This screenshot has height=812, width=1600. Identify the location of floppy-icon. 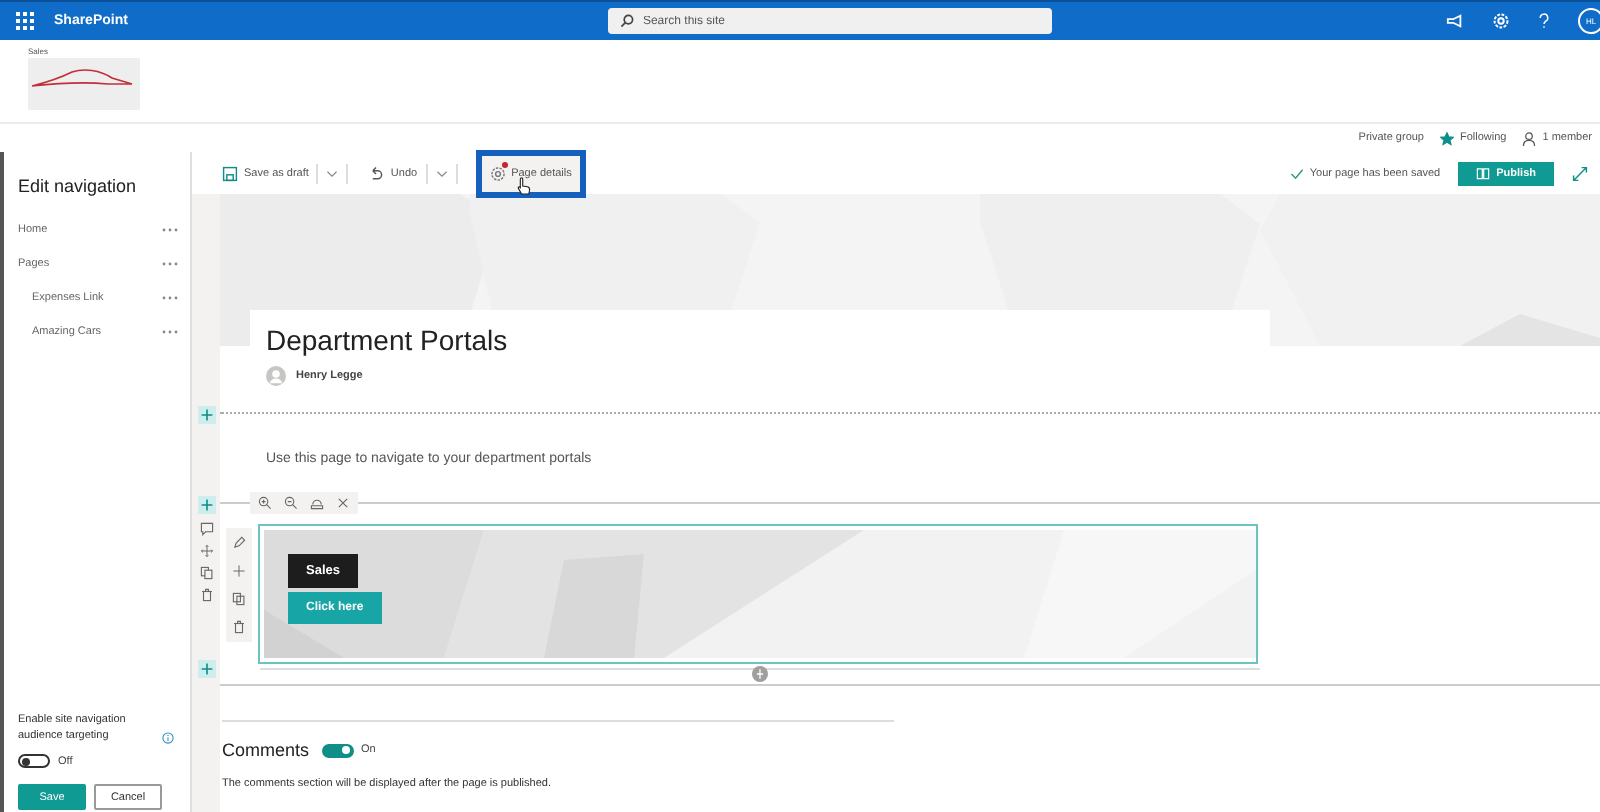
(230, 173).